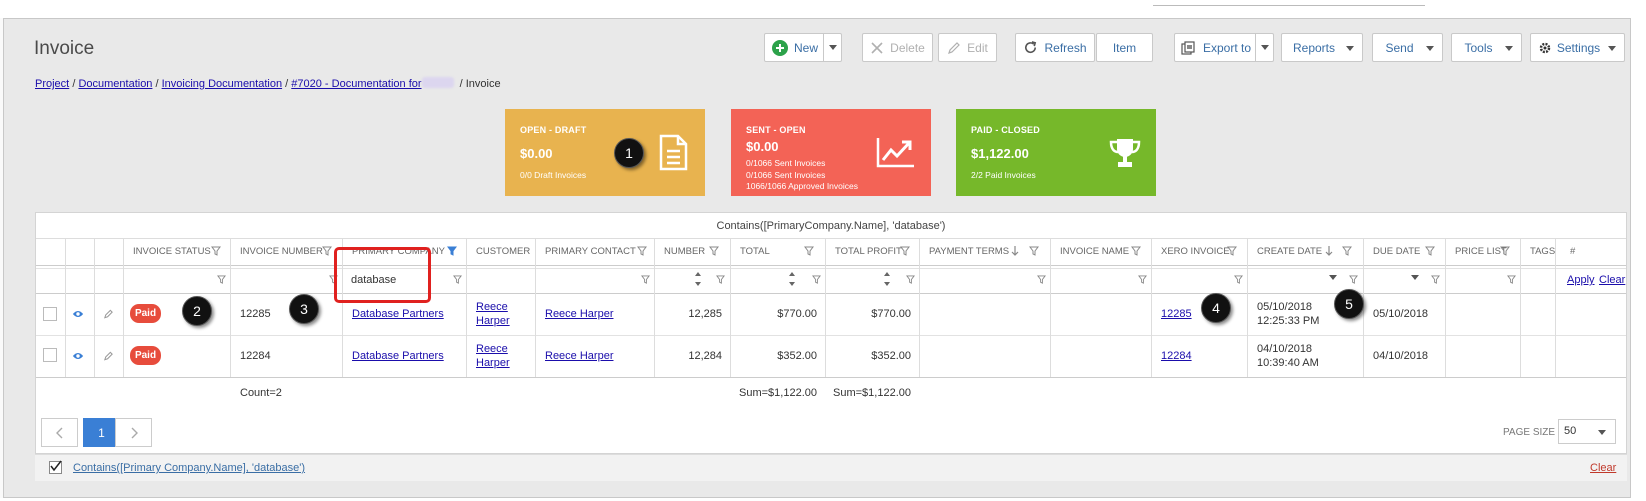 This screenshot has width=1646, height=501. Describe the element at coordinates (452, 251) in the screenshot. I see `active-filter-icon` at that location.